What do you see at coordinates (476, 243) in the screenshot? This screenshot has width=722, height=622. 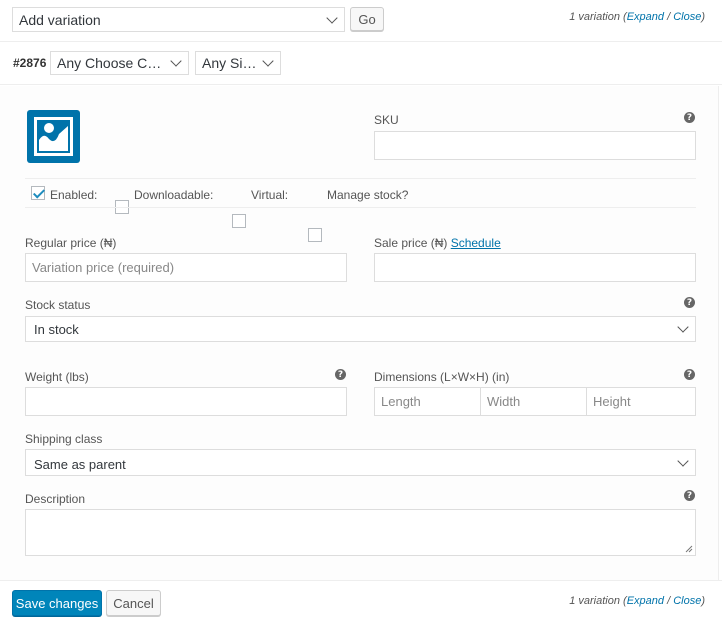 I see `schedule-link: Schedule` at bounding box center [476, 243].